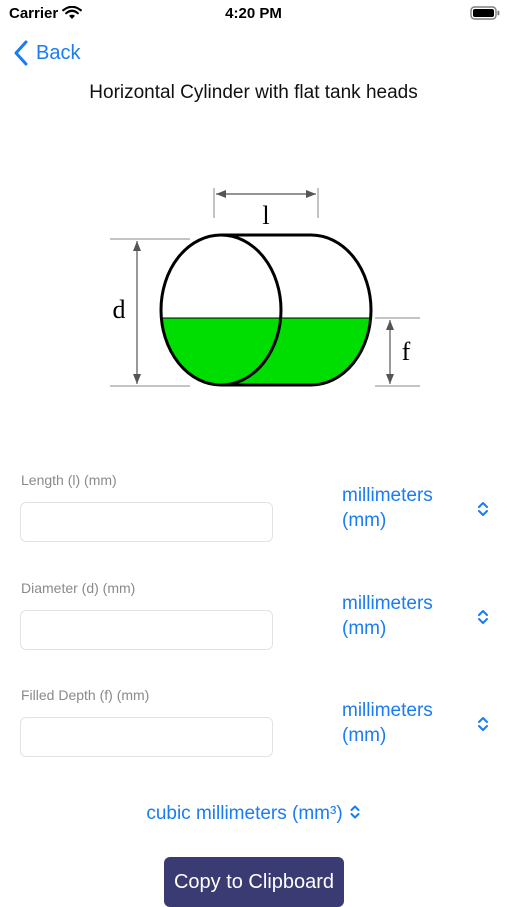 This screenshot has width=507, height=907. What do you see at coordinates (253, 13) in the screenshot?
I see `status-time: 4:20 PM` at bounding box center [253, 13].